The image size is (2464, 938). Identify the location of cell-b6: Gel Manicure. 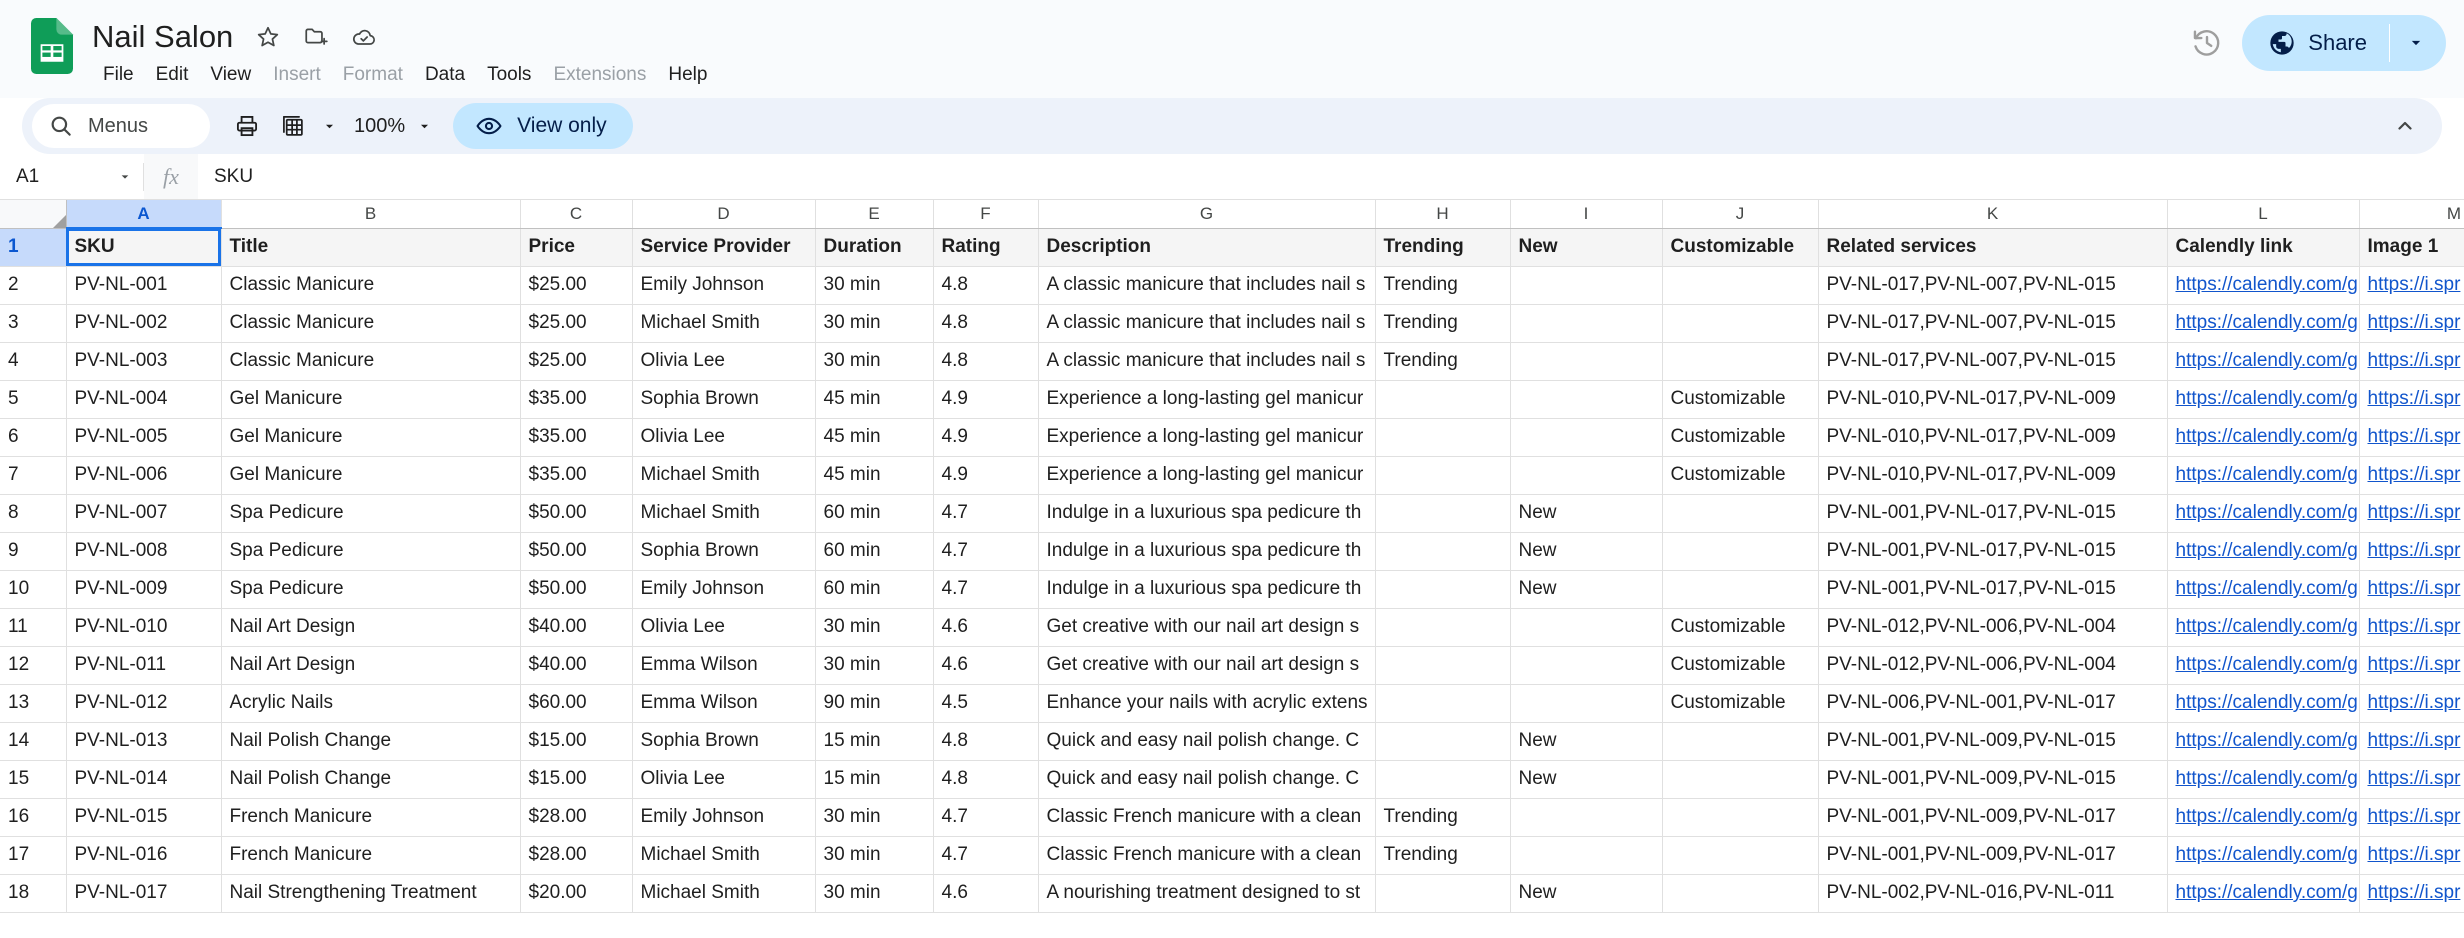
(371, 437).